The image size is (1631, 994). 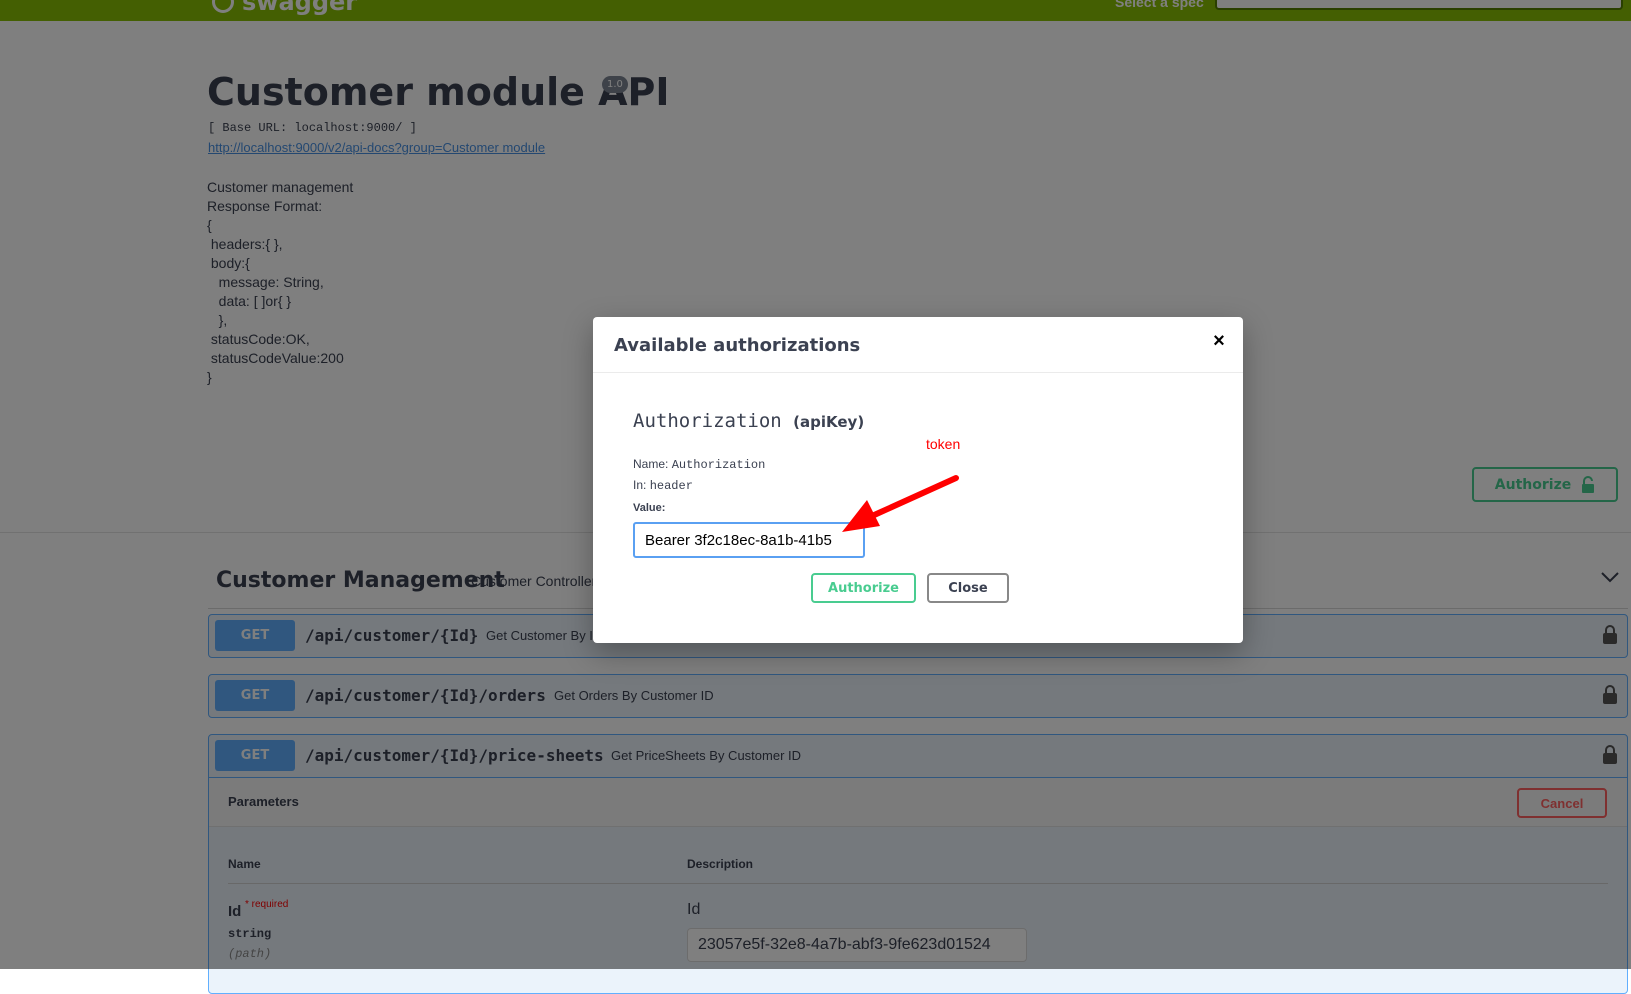 I want to click on auth-scheme-type: (apiKey), so click(x=829, y=422).